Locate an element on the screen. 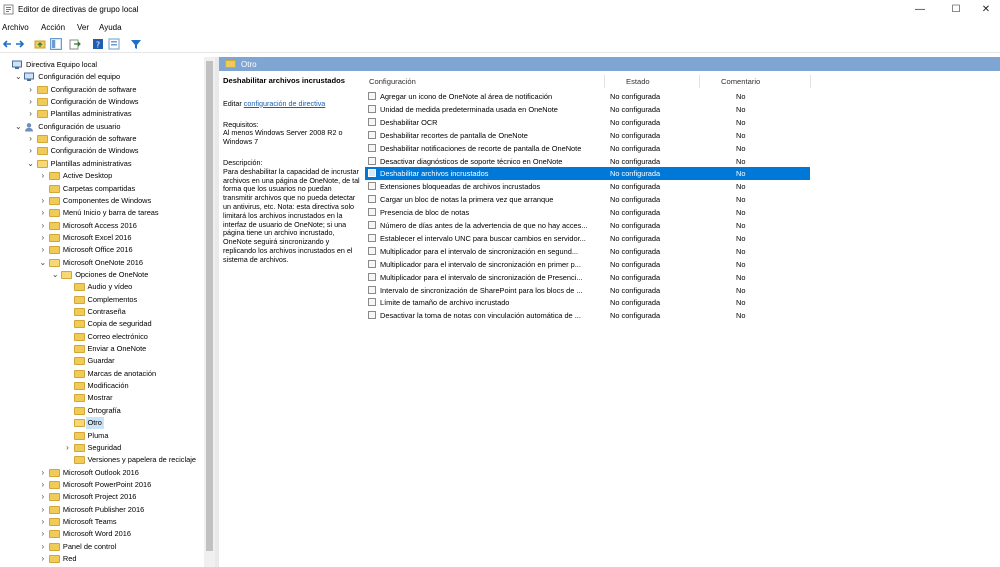  tree-item: › Plantillas administrativas is located at coordinates (100, 114).